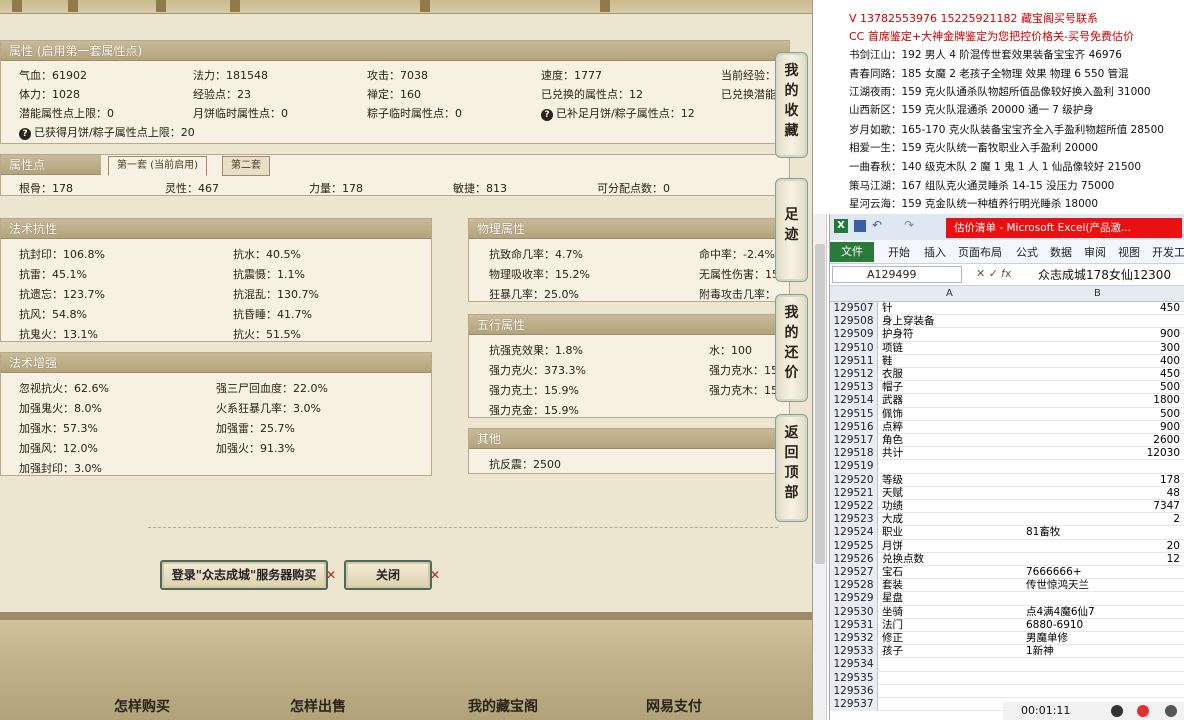  Describe the element at coordinates (949, 293) in the screenshot. I see `column-header-a: A` at that location.